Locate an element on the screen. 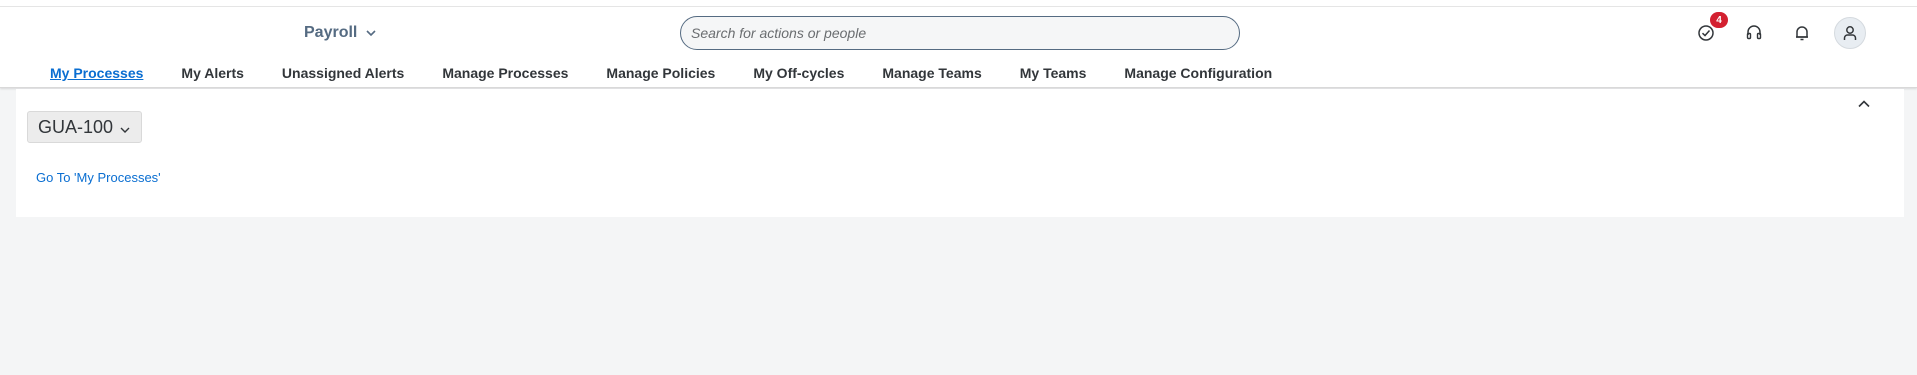 This screenshot has height=375, width=1917. goto-my-processes-link: Go To 'My Processes' is located at coordinates (98, 177).